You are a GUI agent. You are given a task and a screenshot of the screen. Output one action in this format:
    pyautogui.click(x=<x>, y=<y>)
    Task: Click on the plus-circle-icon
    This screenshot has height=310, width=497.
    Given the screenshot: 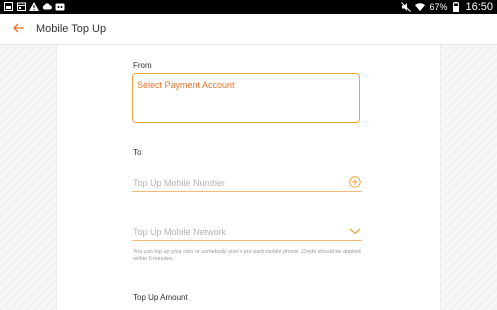 What is the action you would take?
    pyautogui.click(x=355, y=182)
    